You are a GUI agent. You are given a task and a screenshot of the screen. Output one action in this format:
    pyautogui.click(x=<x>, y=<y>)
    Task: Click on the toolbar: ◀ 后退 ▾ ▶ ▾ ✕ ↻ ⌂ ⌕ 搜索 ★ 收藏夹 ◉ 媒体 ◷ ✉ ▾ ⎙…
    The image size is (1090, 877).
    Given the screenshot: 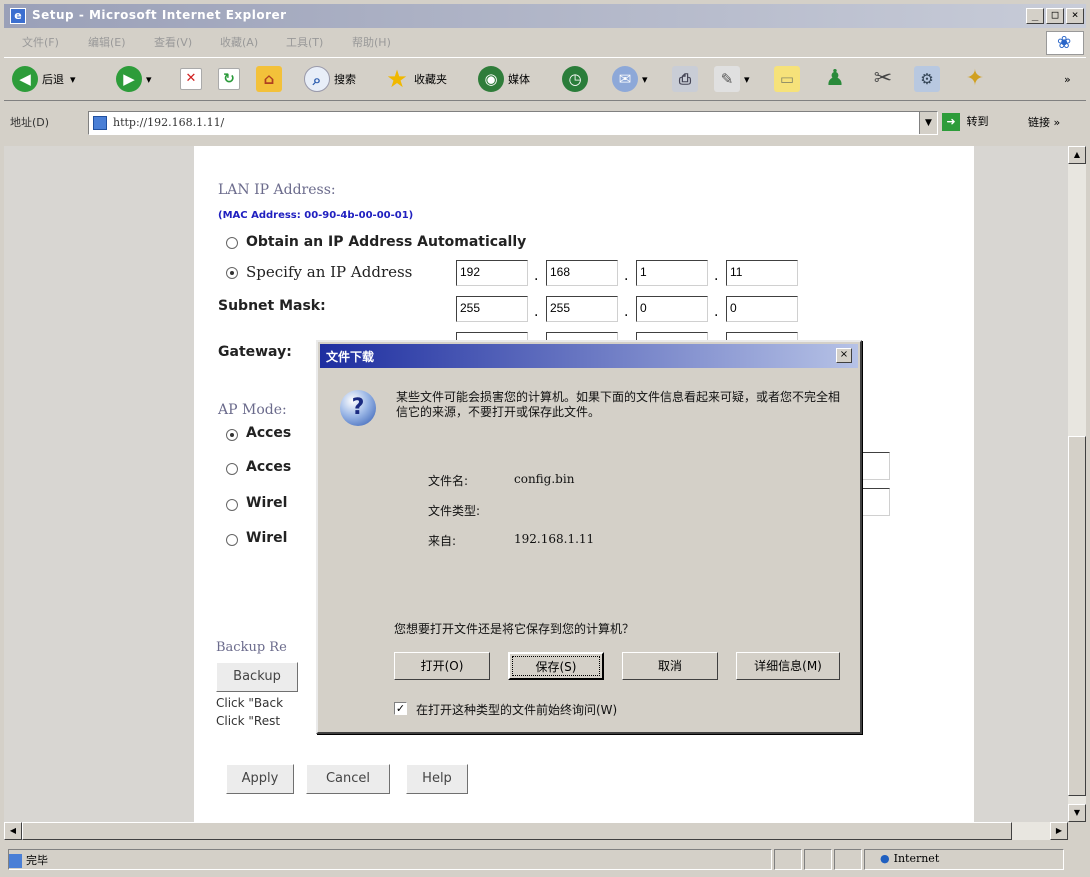 What is the action you would take?
    pyautogui.click(x=545, y=79)
    